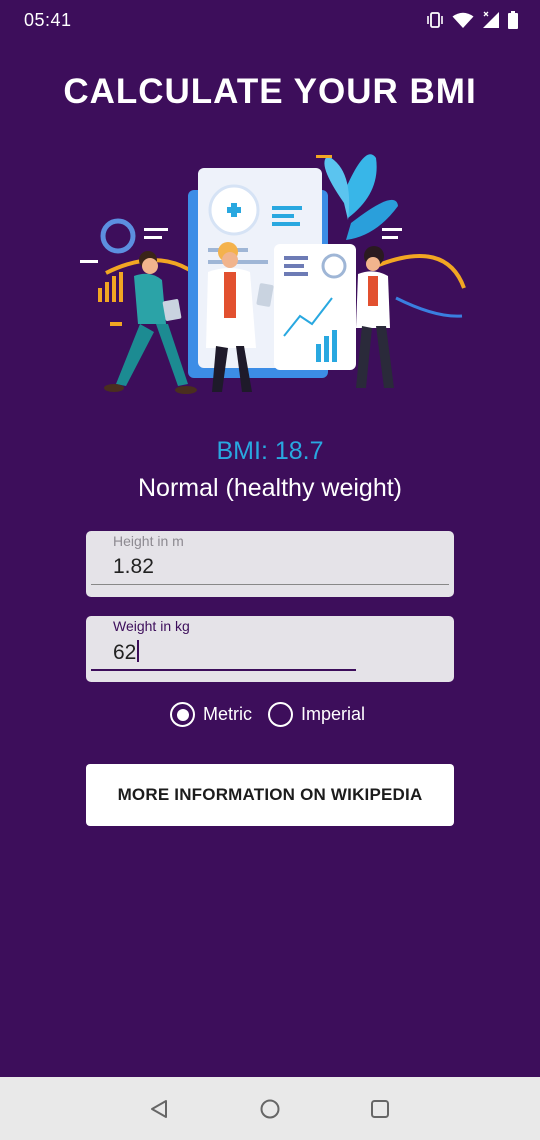  Describe the element at coordinates (280, 714) in the screenshot. I see `radio-unselected-icon` at that location.